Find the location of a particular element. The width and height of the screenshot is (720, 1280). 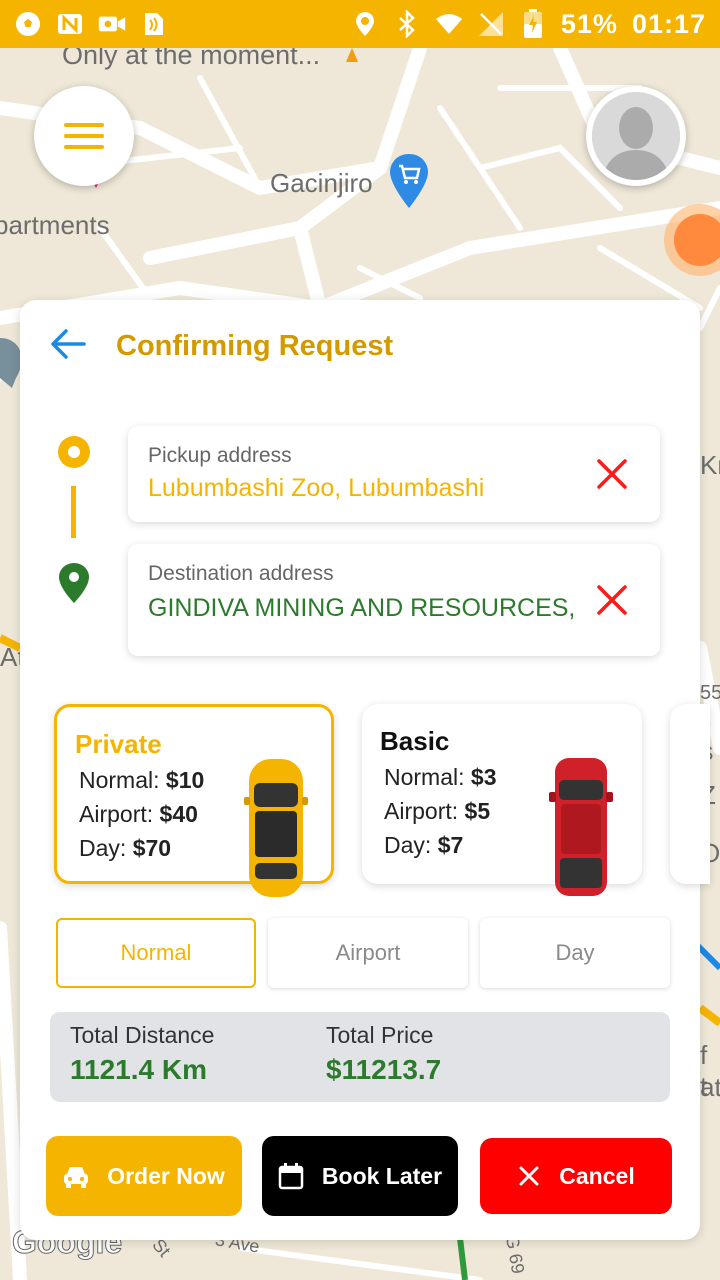

page-title: Confirming Request is located at coordinates (255, 346).